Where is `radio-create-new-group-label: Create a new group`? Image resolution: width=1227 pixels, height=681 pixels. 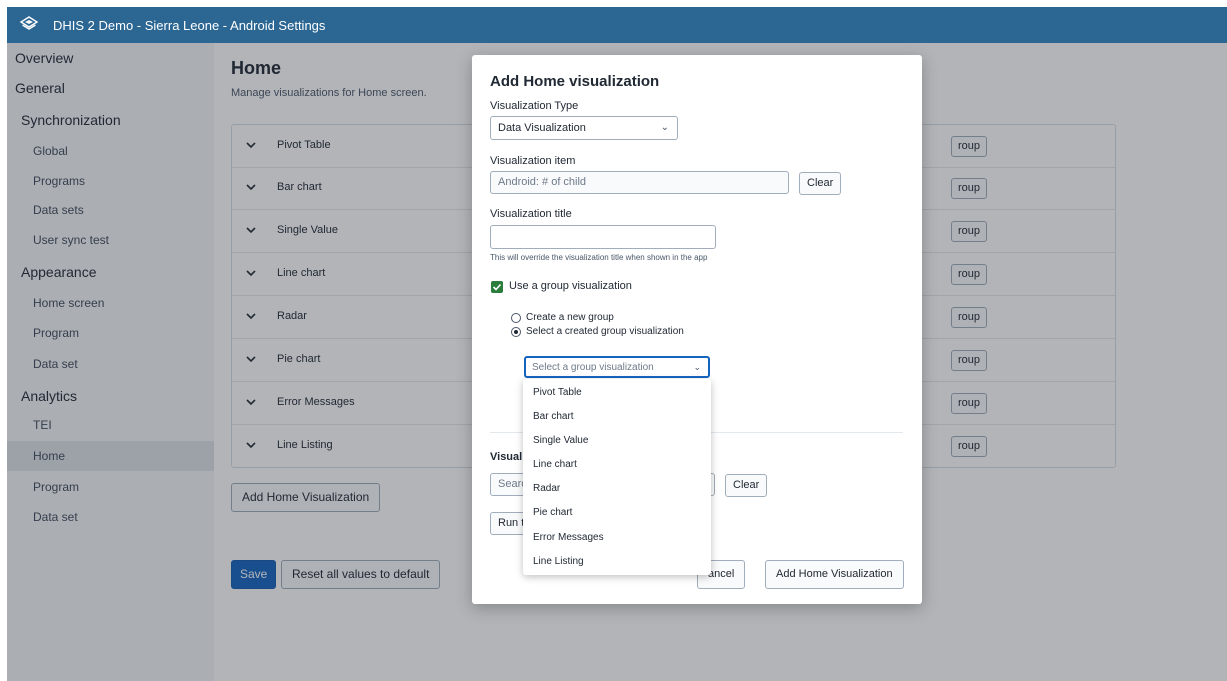 radio-create-new-group-label: Create a new group is located at coordinates (570, 317).